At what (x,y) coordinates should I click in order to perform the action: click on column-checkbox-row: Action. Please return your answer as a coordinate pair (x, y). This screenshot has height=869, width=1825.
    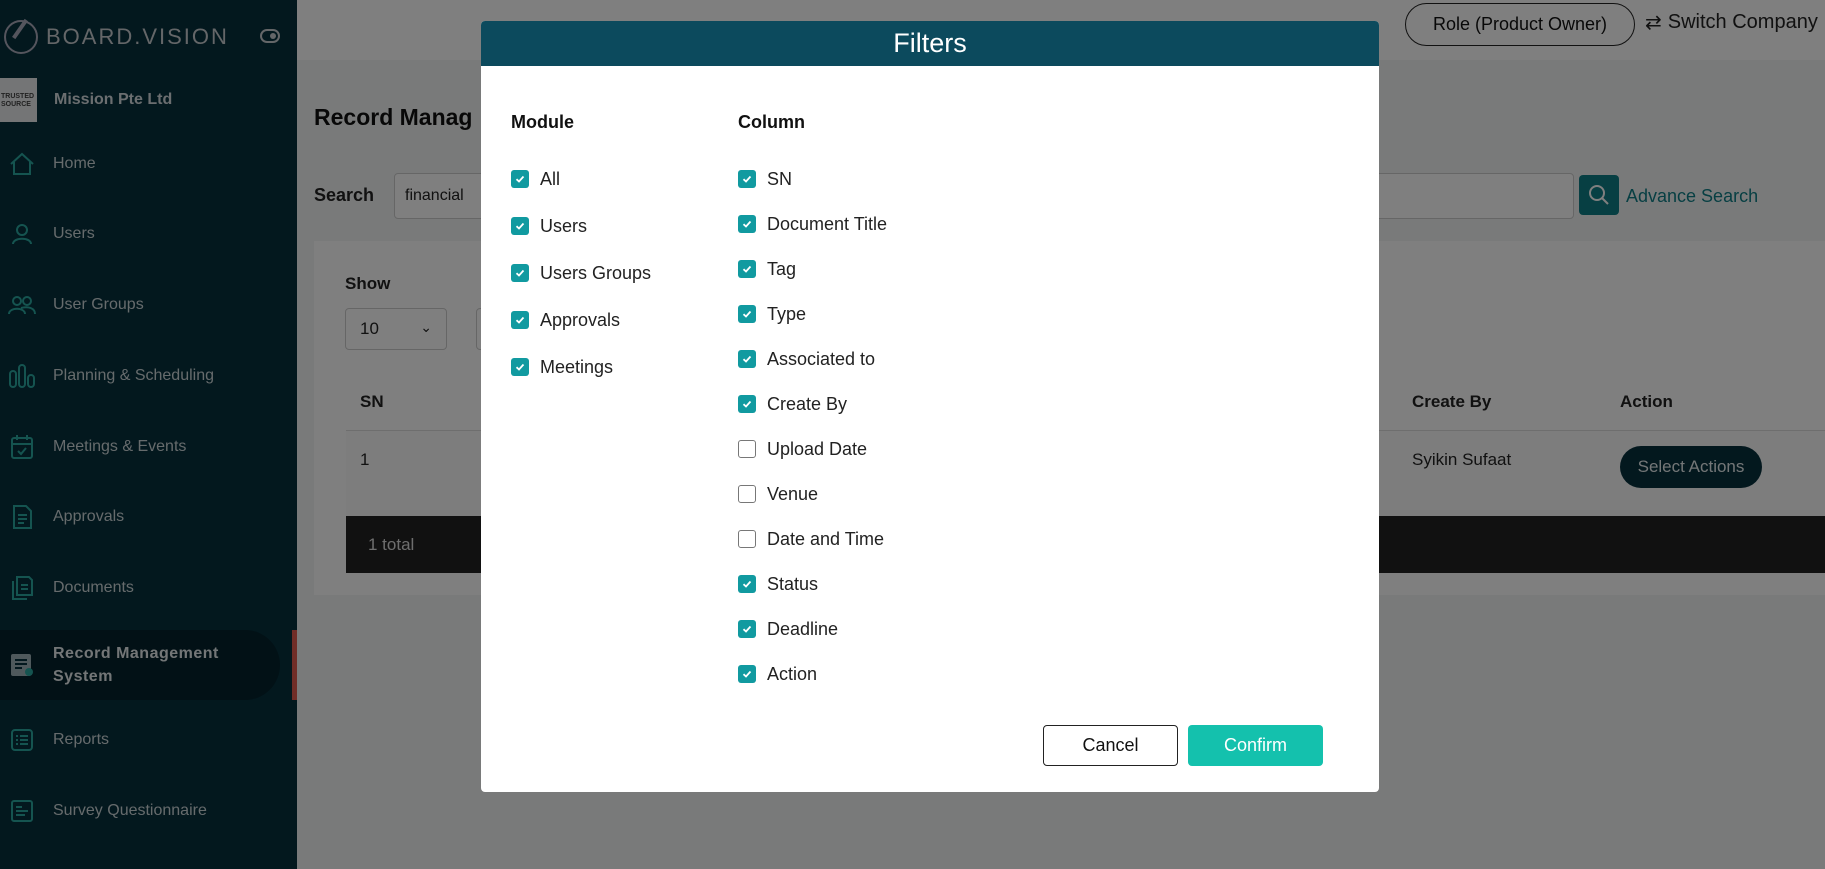
    Looking at the image, I should click on (777, 674).